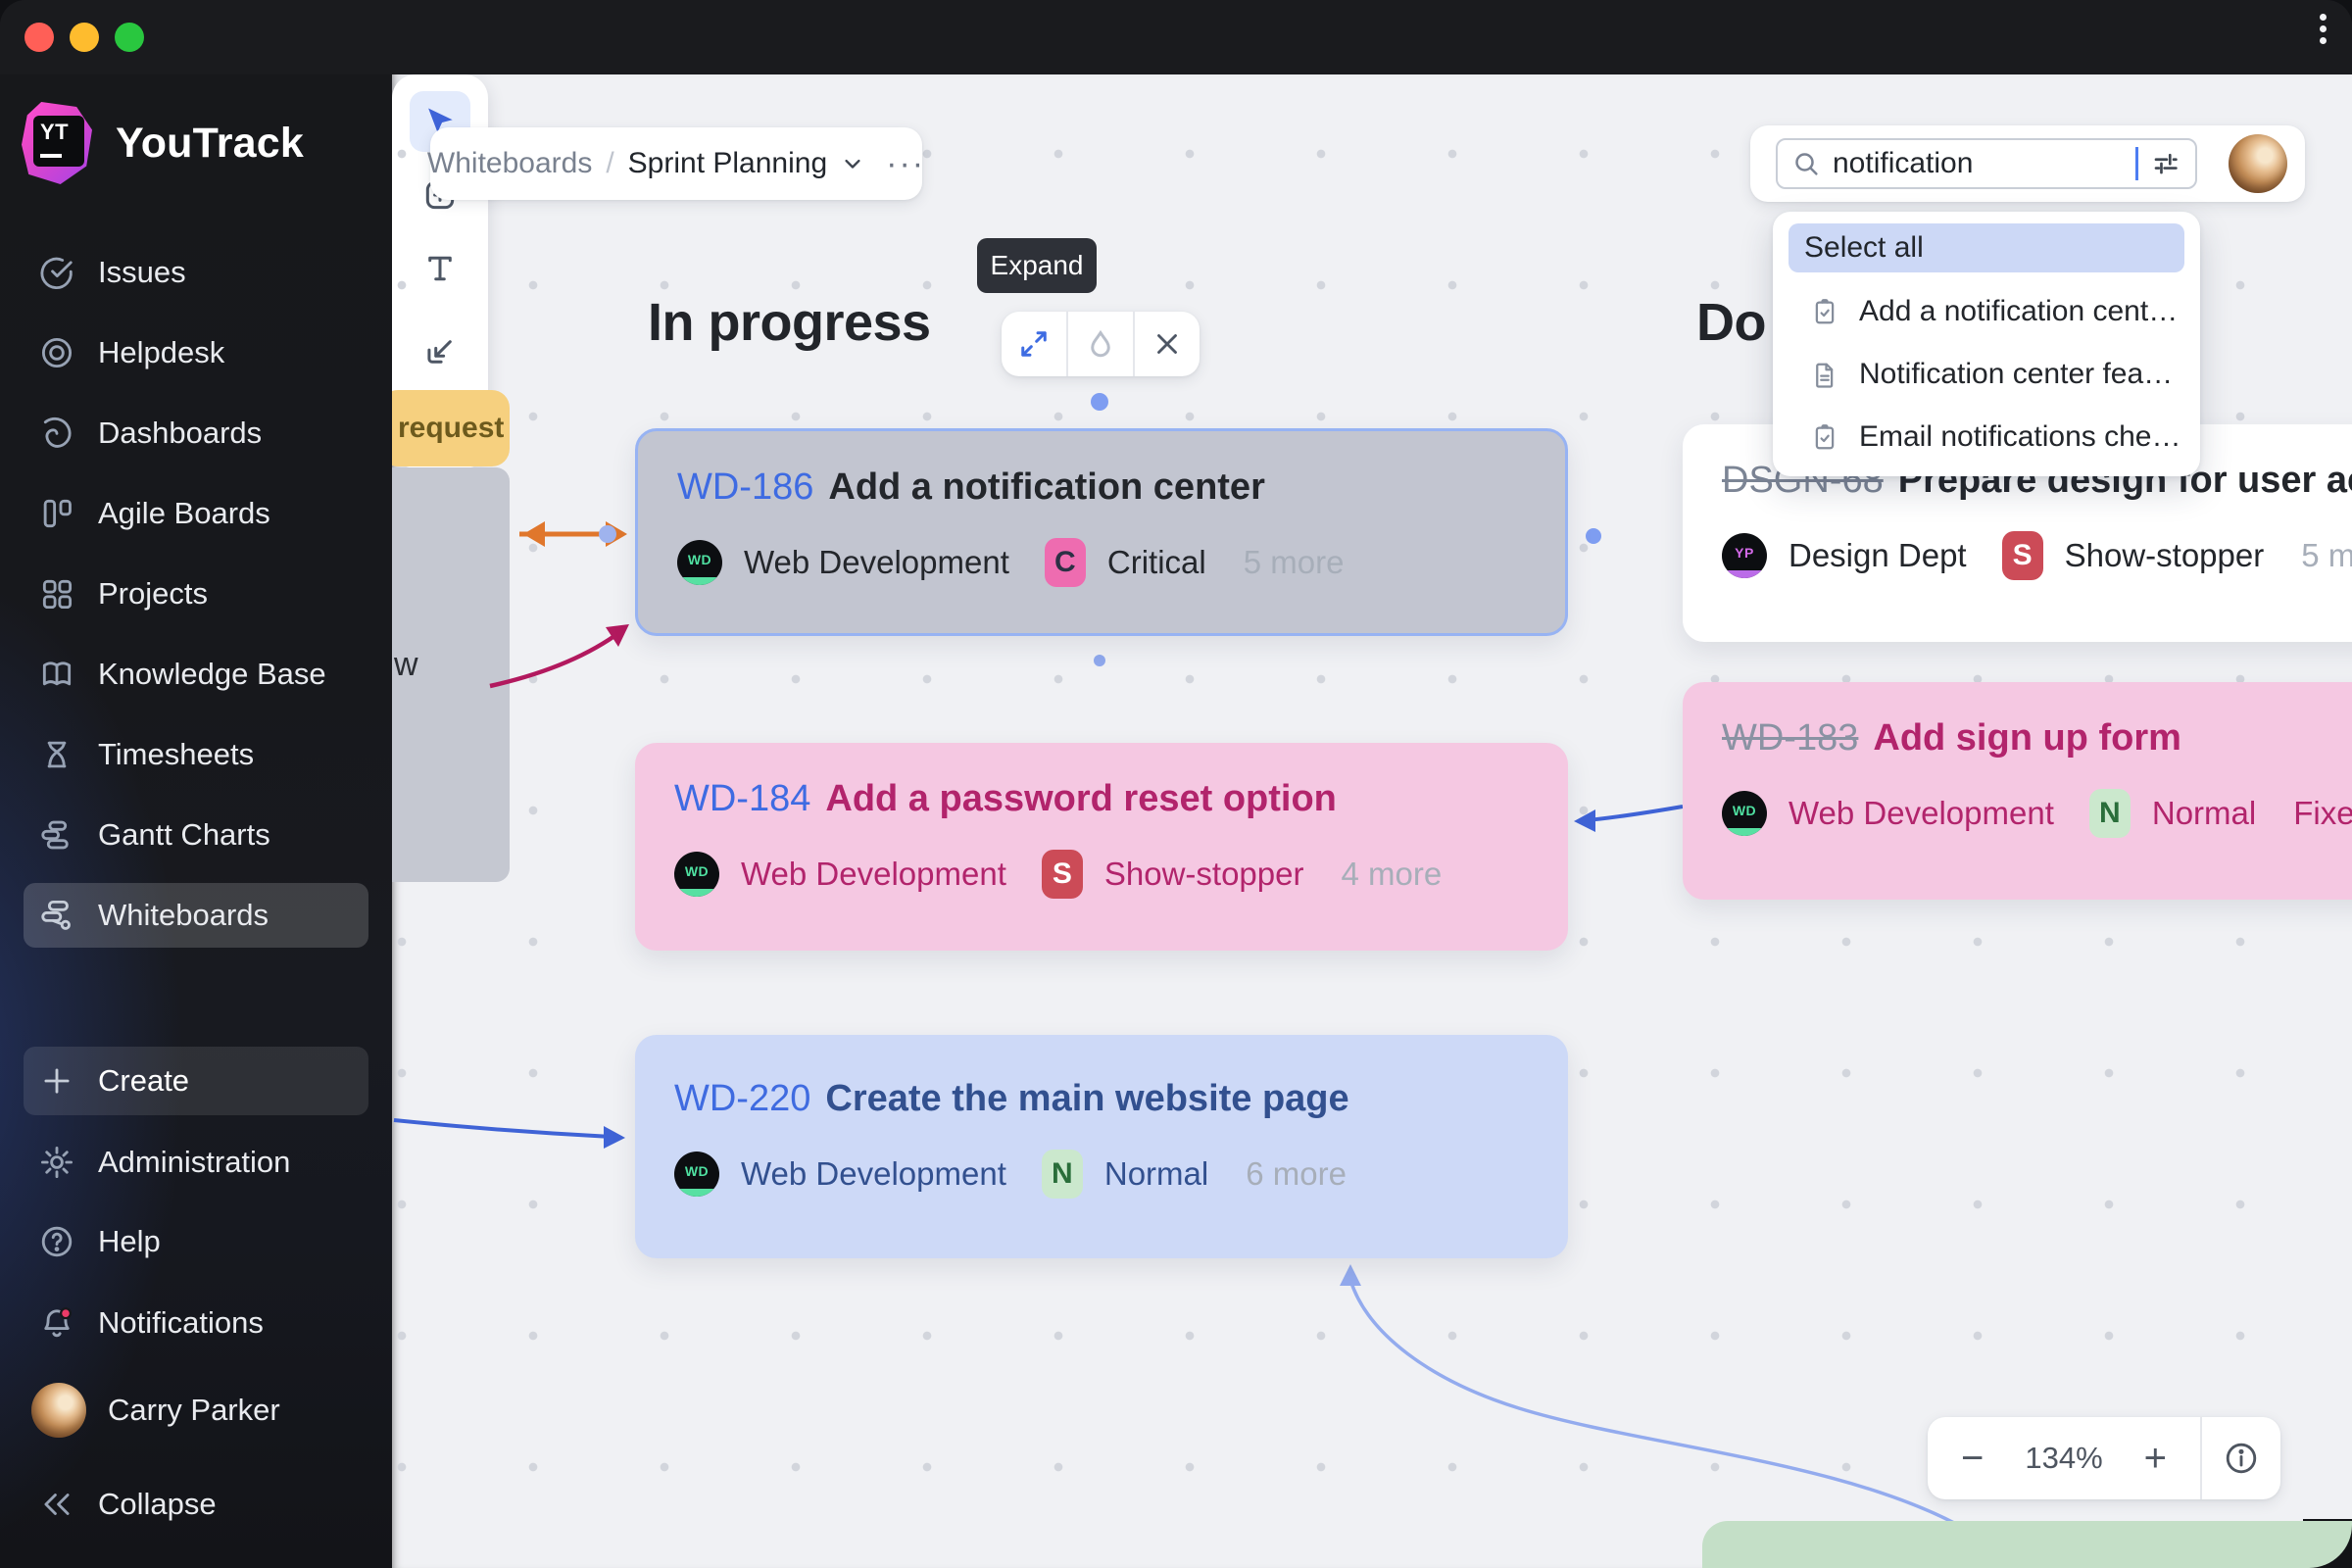 This screenshot has width=2352, height=1568. Describe the element at coordinates (56, 1323) in the screenshot. I see `bell-icon` at that location.